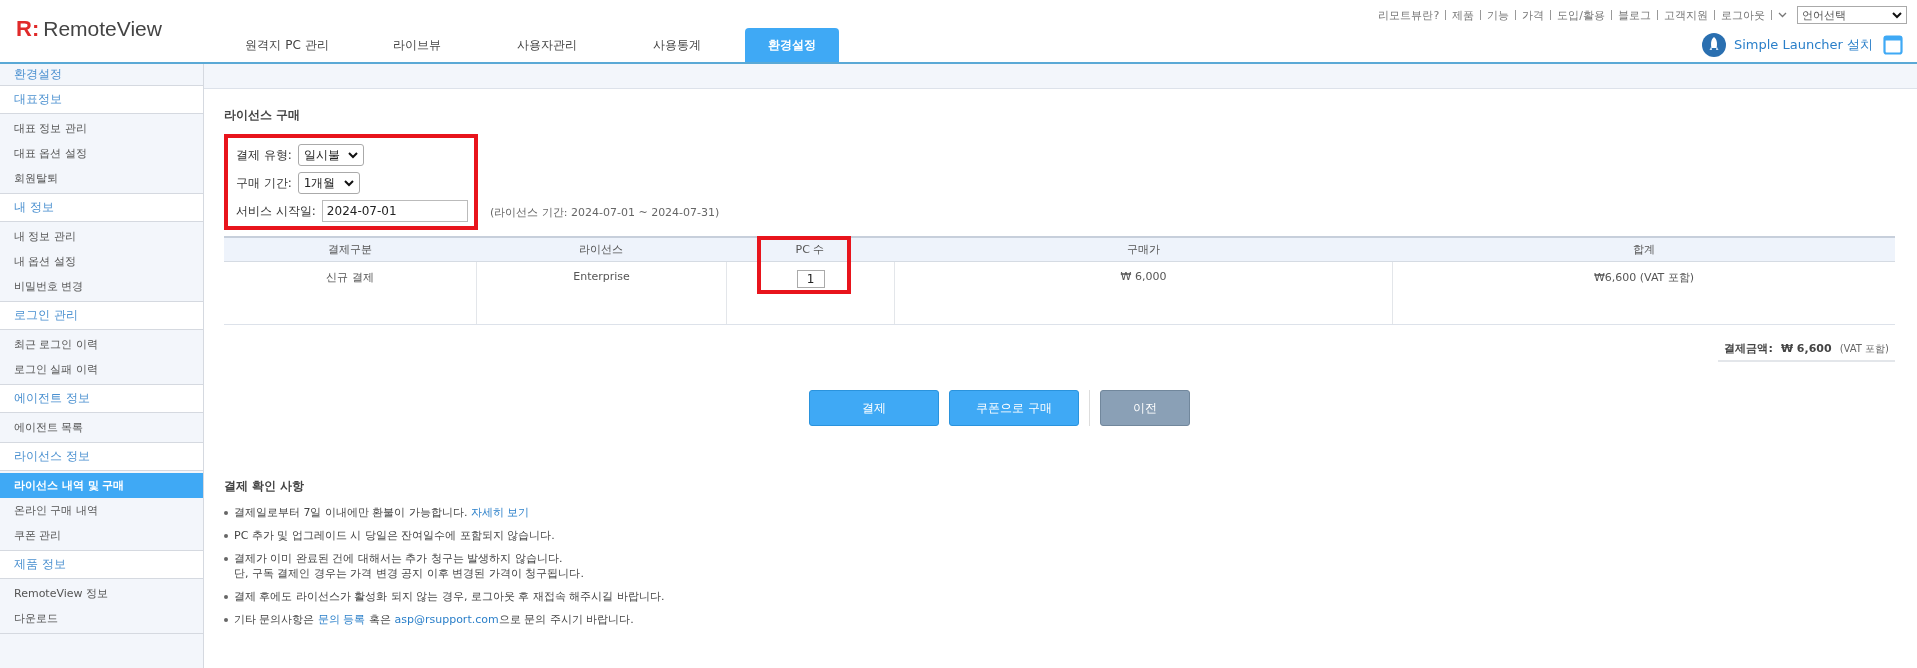  What do you see at coordinates (120, 39) in the screenshot?
I see `logo: R: RemoteView` at bounding box center [120, 39].